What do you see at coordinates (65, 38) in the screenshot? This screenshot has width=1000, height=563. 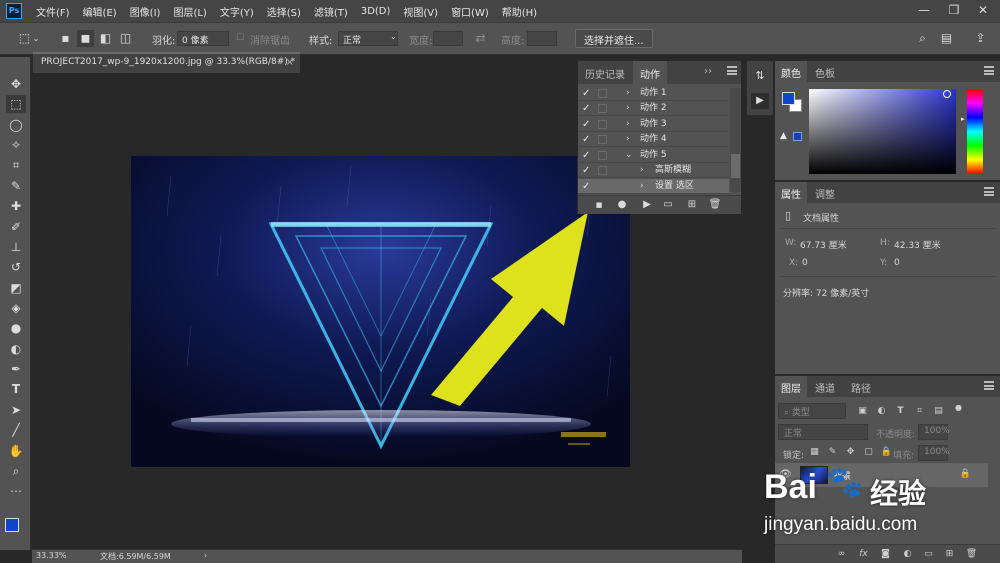 I see `new-selection-icon: ▪` at bounding box center [65, 38].